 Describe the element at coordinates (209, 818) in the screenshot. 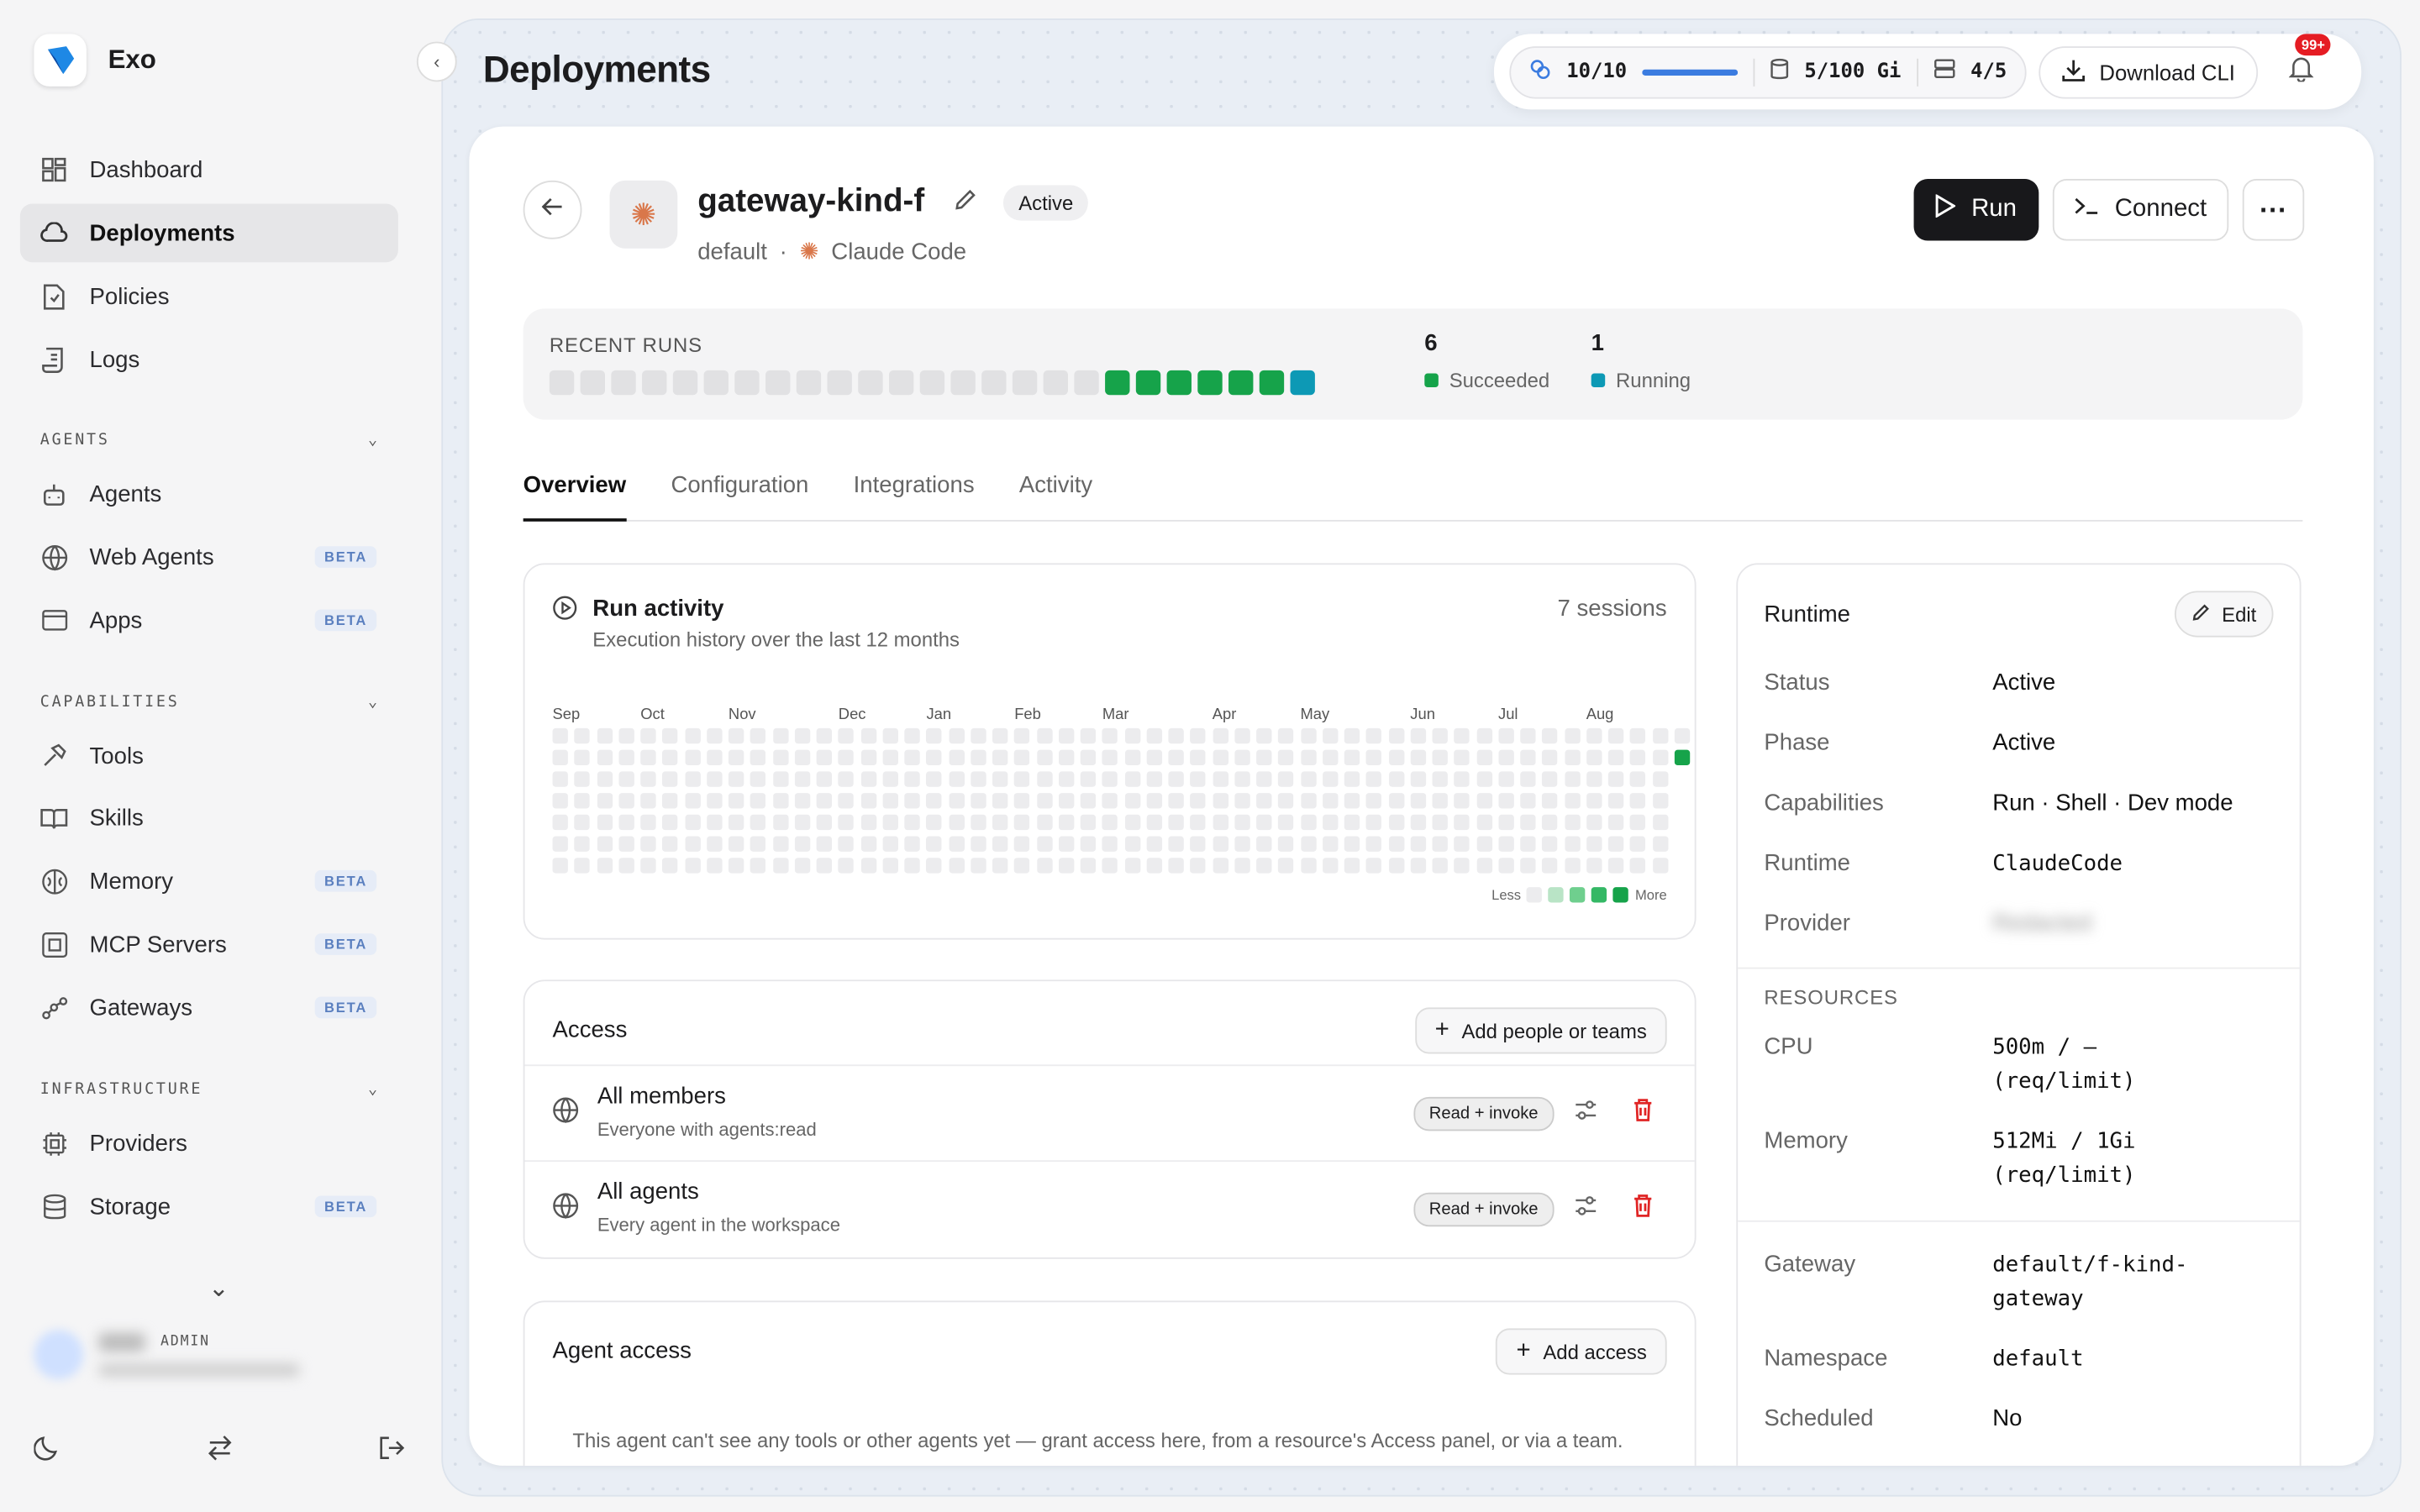

I see `sidebar-item-skills: Skills` at that location.